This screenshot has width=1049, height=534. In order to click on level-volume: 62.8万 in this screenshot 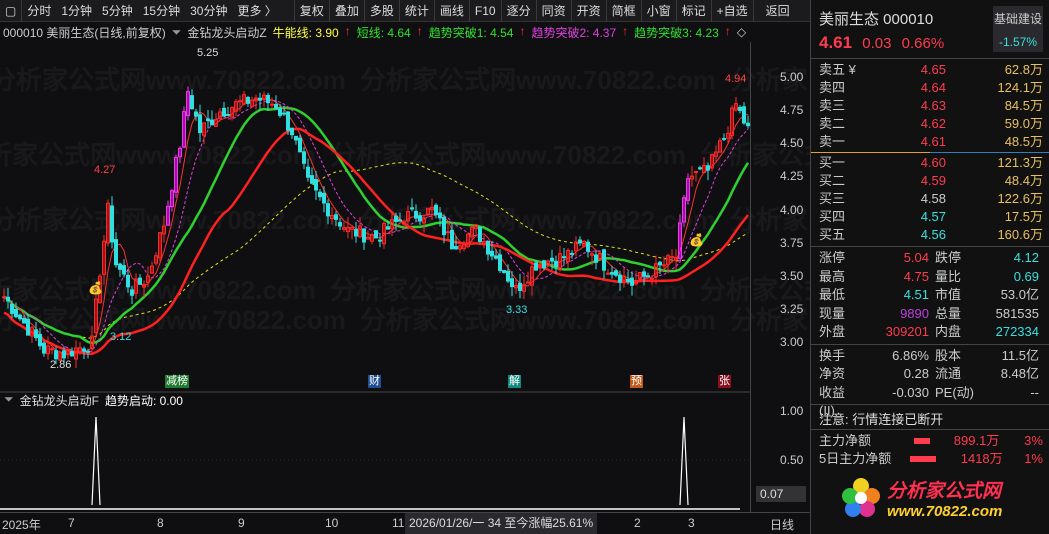, I will do `click(1023, 69)`.